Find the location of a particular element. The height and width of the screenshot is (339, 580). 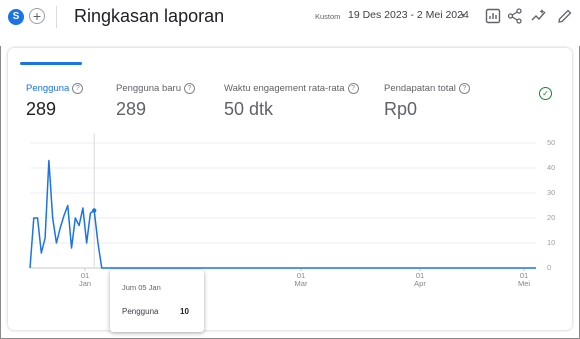

x-tick-label: 01 Mei is located at coordinates (524, 280).